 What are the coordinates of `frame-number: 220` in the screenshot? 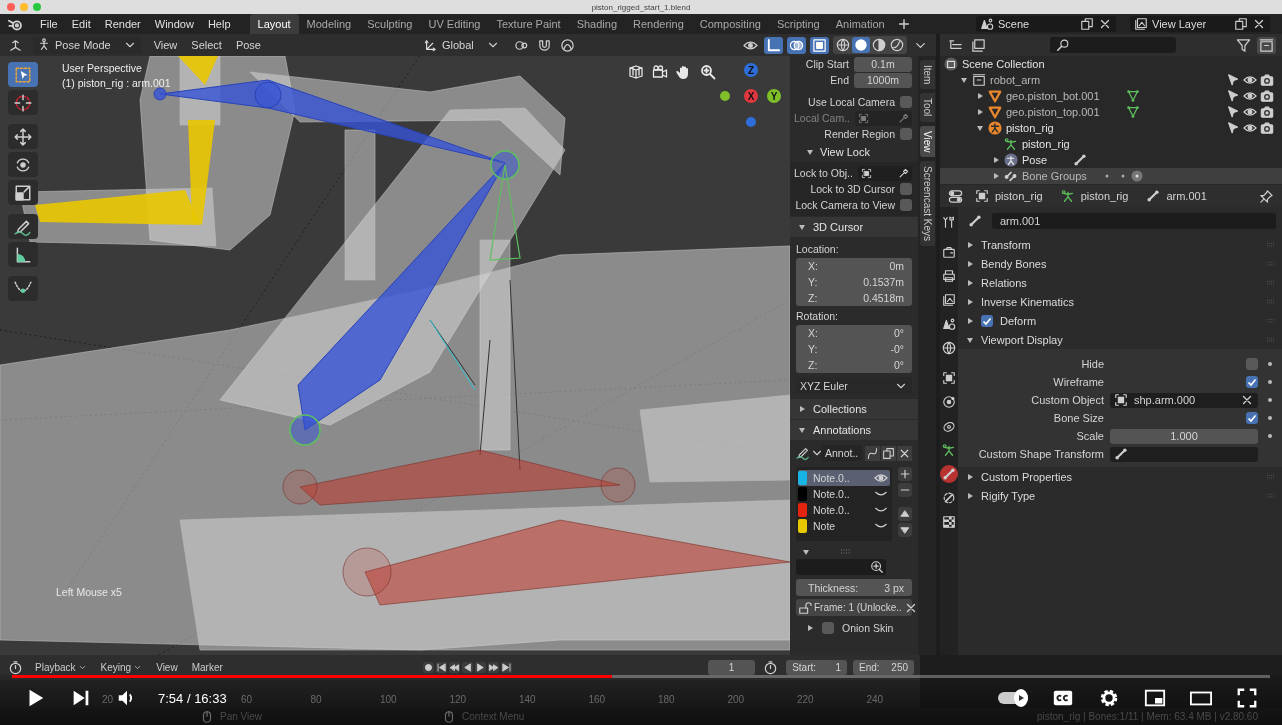 It's located at (805, 699).